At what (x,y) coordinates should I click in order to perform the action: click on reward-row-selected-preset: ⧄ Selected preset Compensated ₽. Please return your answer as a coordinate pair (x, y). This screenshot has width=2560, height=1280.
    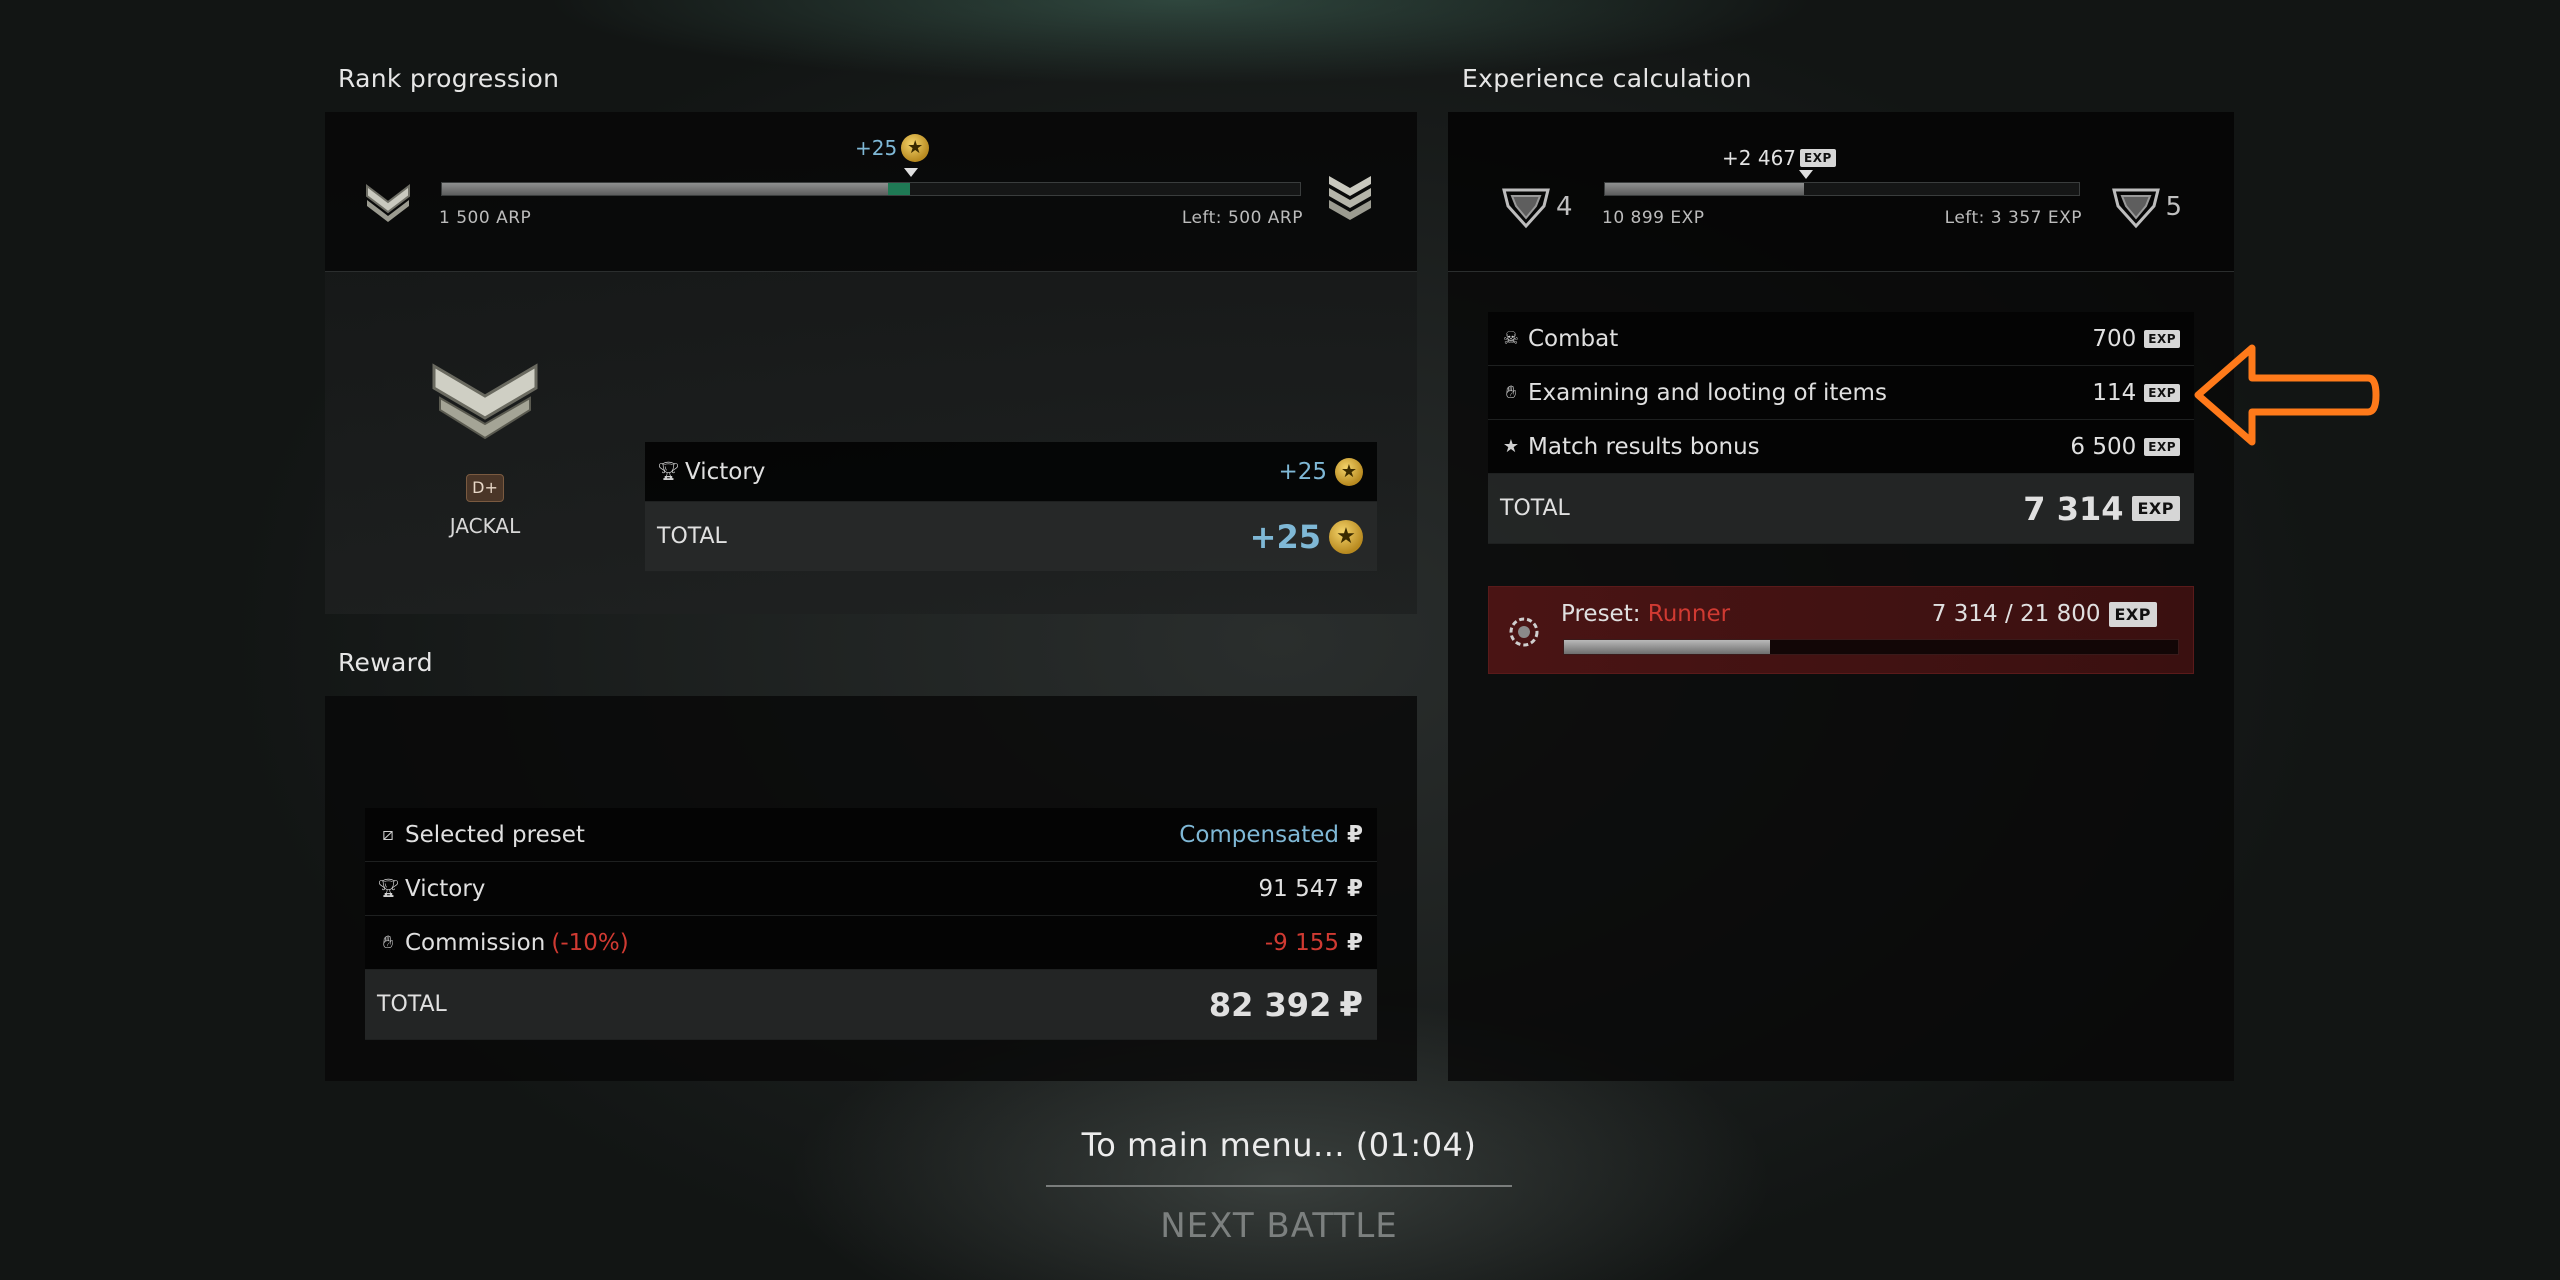
    Looking at the image, I should click on (871, 835).